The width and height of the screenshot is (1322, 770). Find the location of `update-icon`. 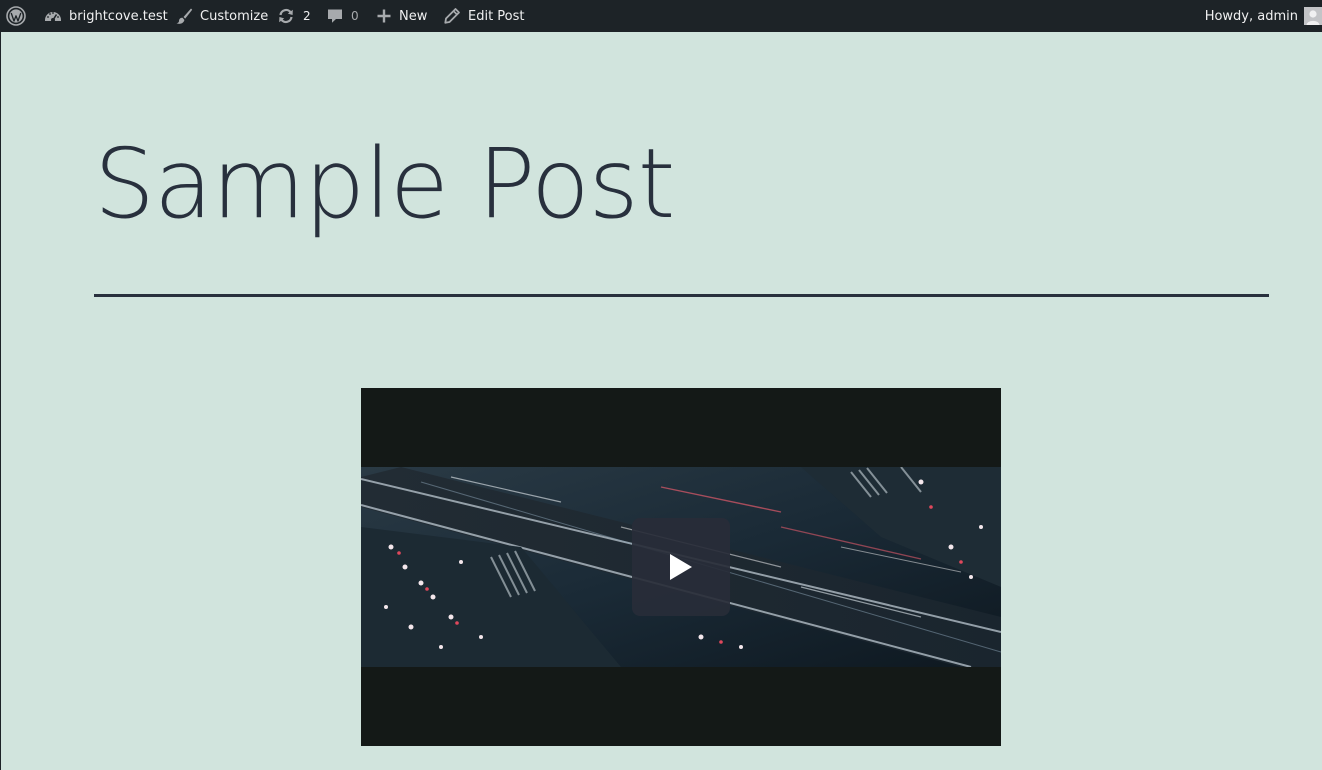

update-icon is located at coordinates (286, 16).